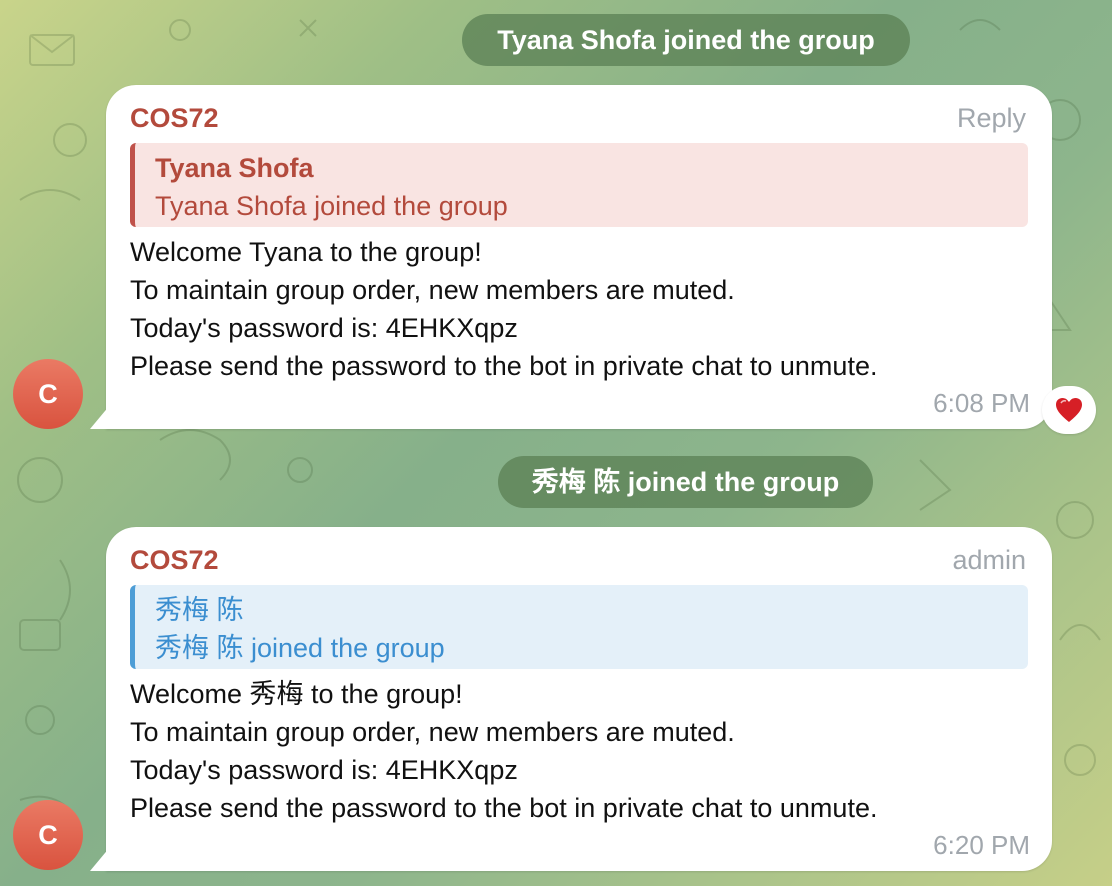 The height and width of the screenshot is (886, 1112). I want to click on message-line: Welcome Tyana to the group!, so click(306, 252).